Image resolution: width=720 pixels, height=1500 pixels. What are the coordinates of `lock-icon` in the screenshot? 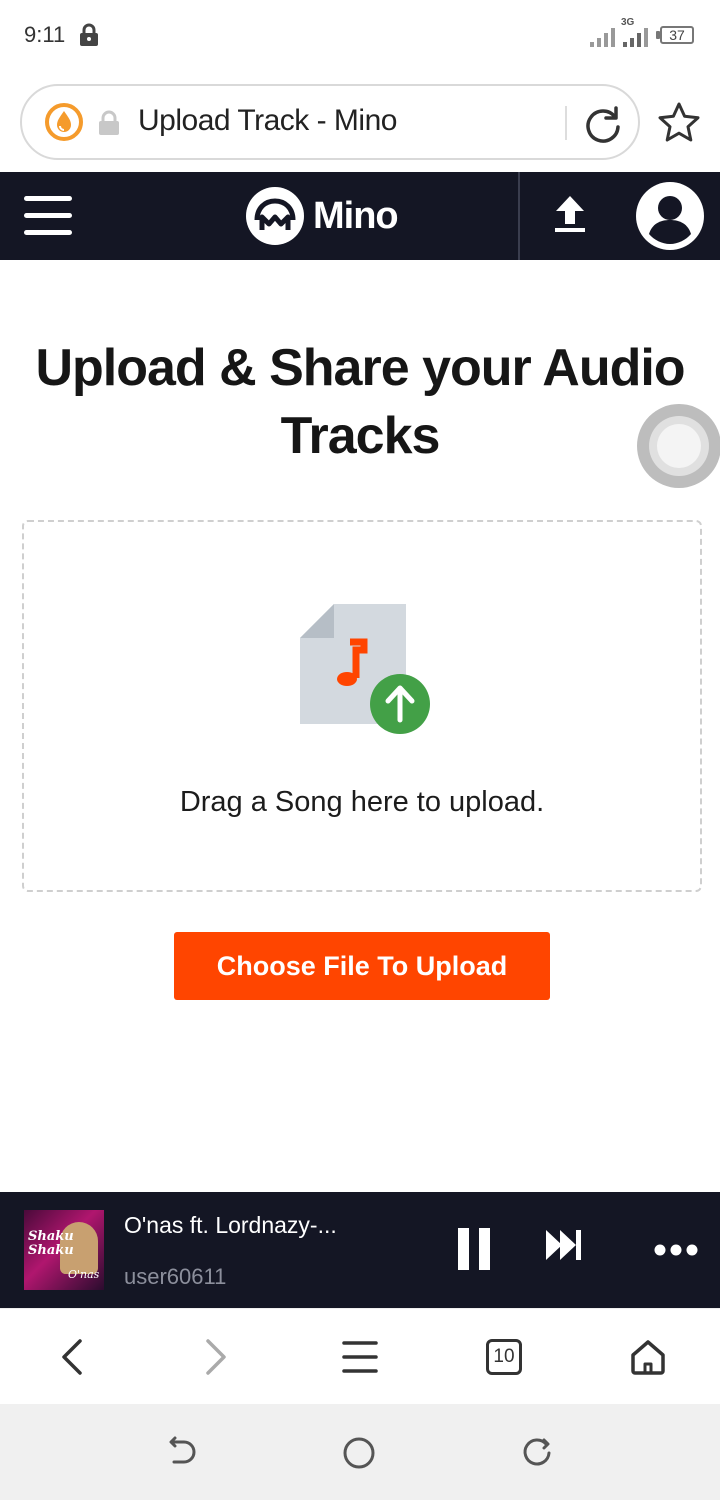 It's located at (89, 34).